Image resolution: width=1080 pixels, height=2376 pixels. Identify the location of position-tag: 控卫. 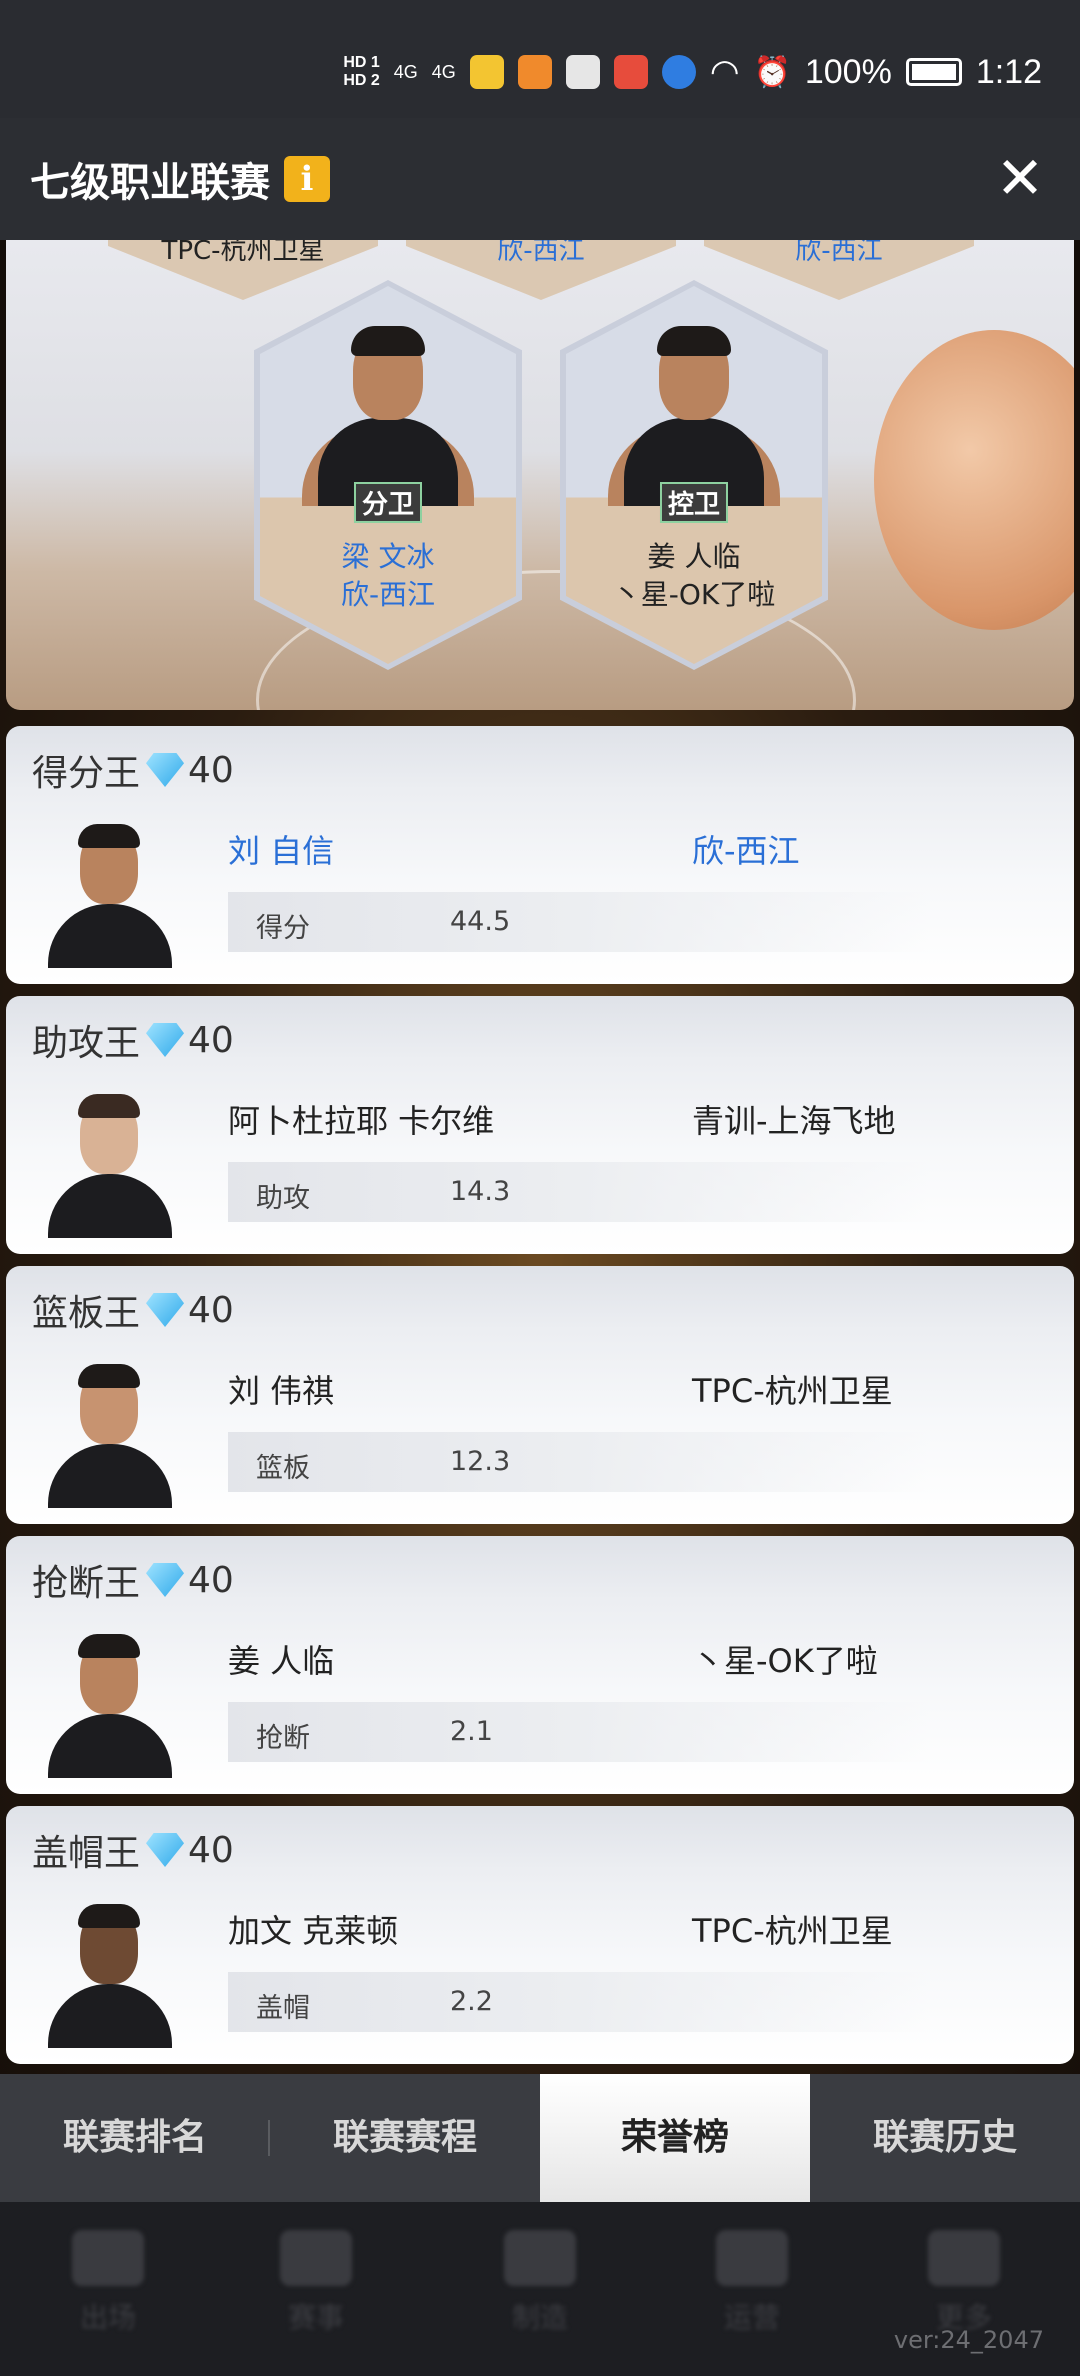
(694, 502).